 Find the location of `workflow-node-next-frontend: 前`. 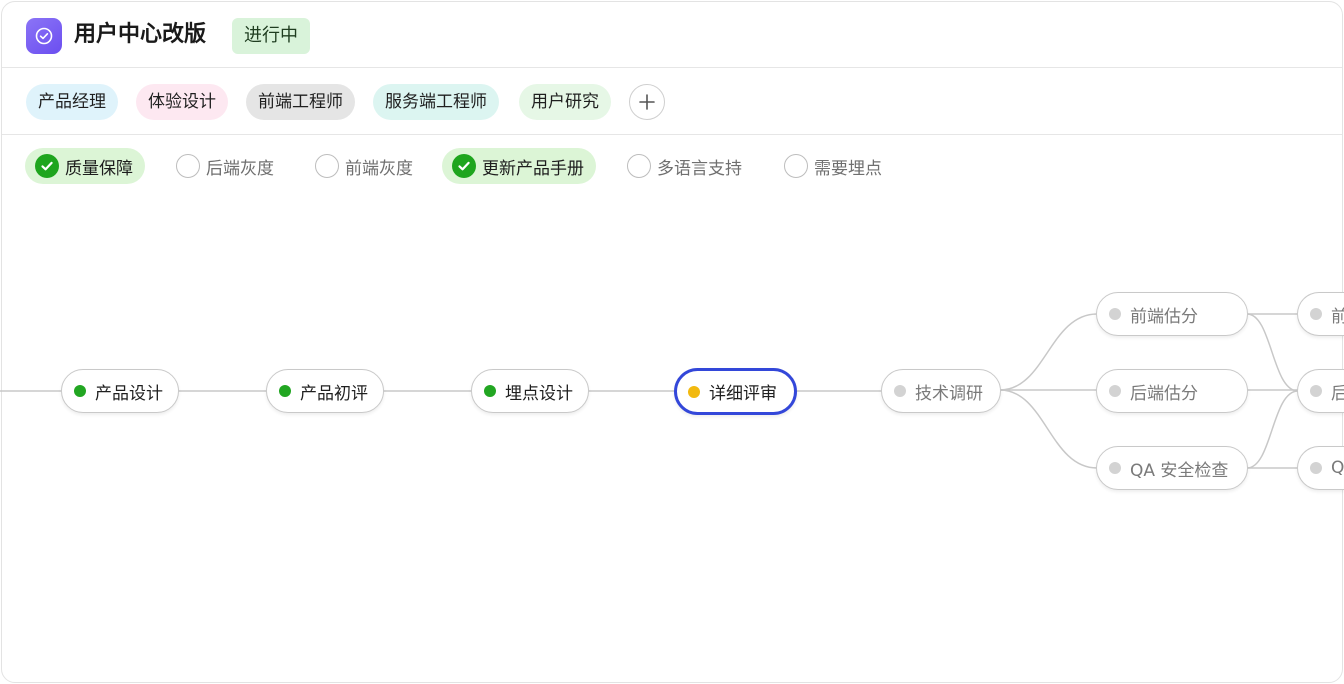

workflow-node-next-frontend: 前 is located at coordinates (1320, 314).